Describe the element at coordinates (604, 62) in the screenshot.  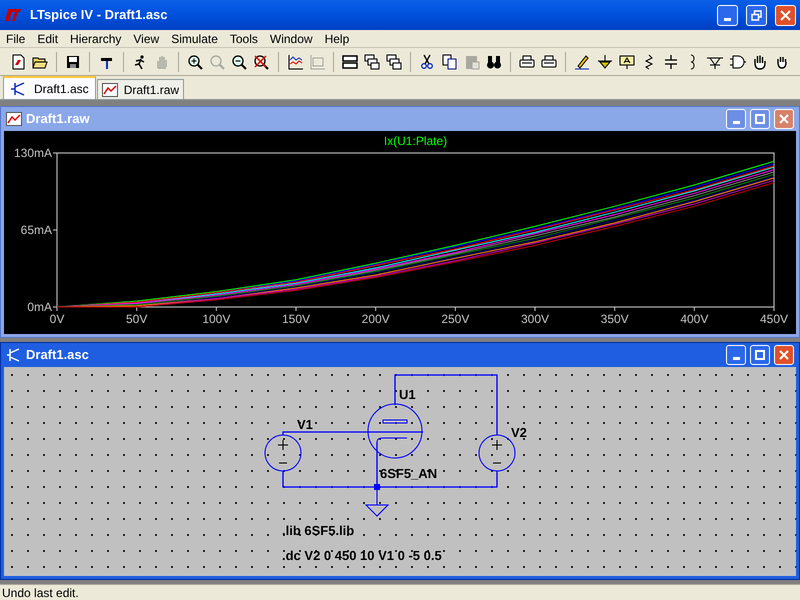
I see `ground-icon` at that location.